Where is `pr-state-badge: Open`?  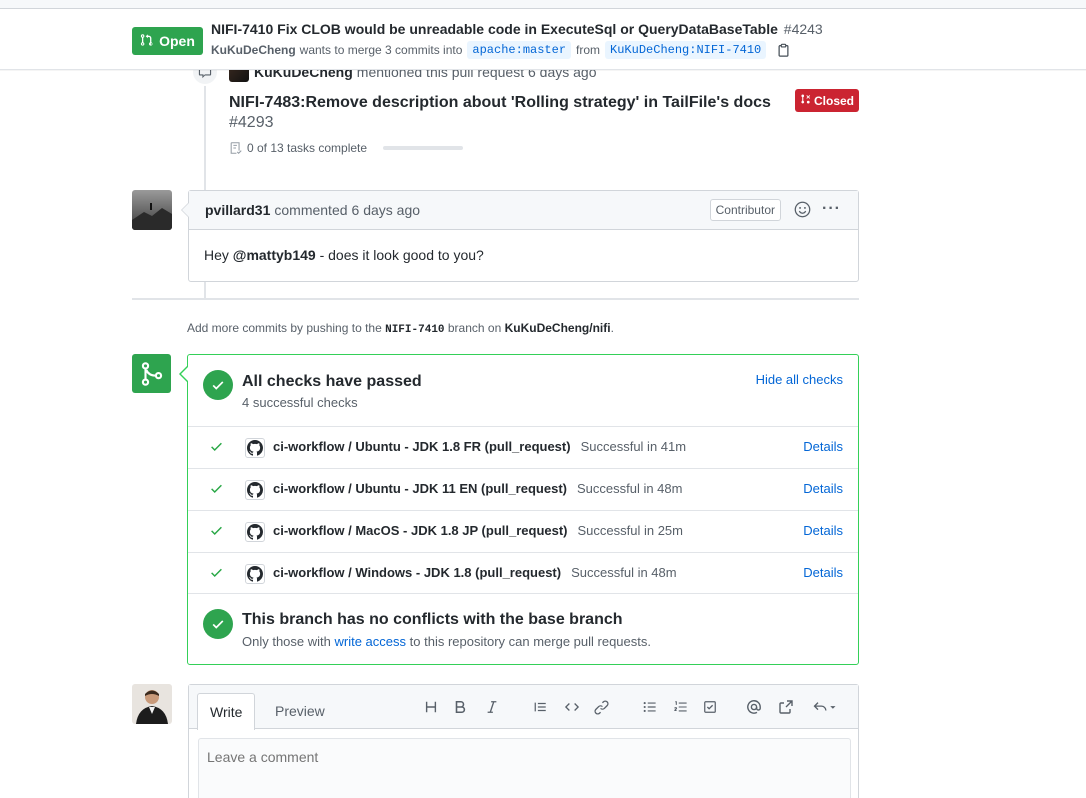
pr-state-badge: Open is located at coordinates (167, 41).